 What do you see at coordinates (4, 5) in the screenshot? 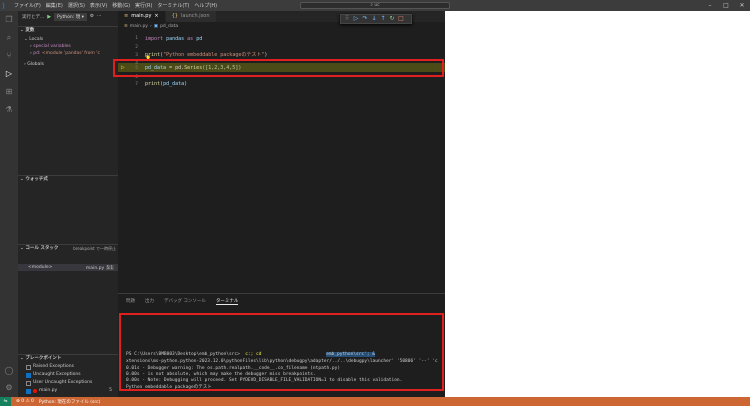
I see `vscode-logo-icon: ⟩` at bounding box center [4, 5].